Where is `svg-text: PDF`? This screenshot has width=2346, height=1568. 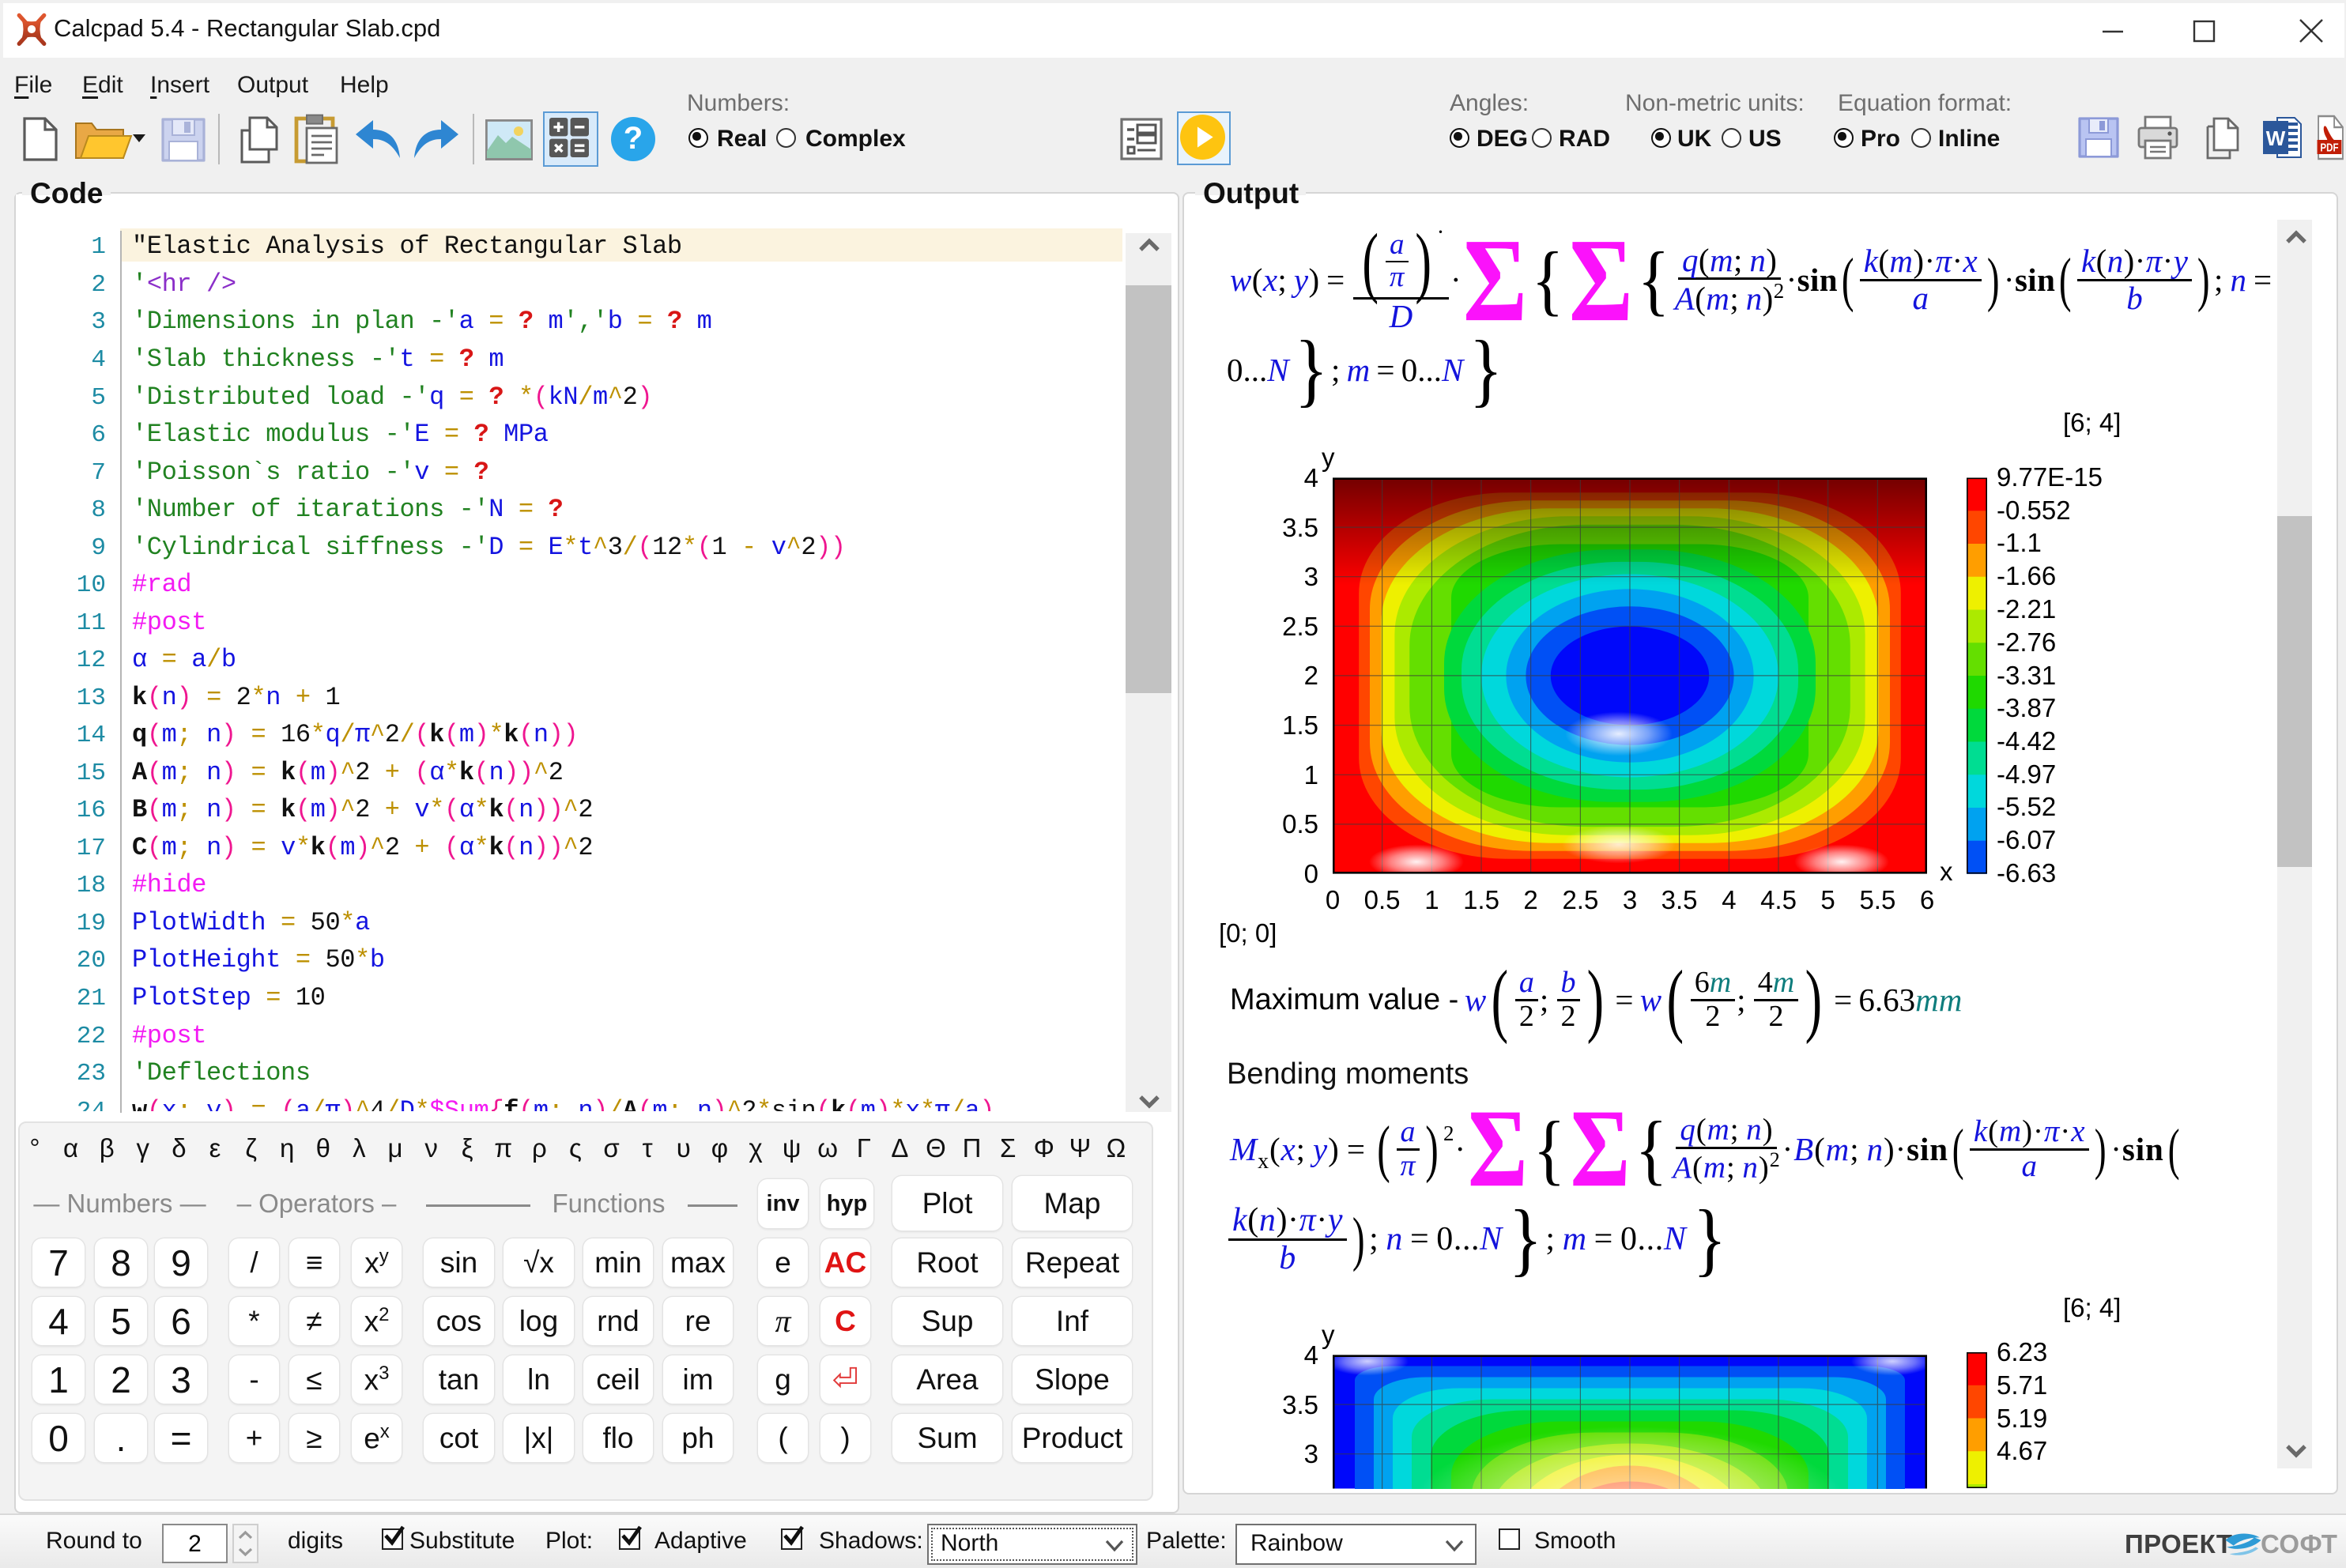
svg-text: PDF is located at coordinates (2329, 147).